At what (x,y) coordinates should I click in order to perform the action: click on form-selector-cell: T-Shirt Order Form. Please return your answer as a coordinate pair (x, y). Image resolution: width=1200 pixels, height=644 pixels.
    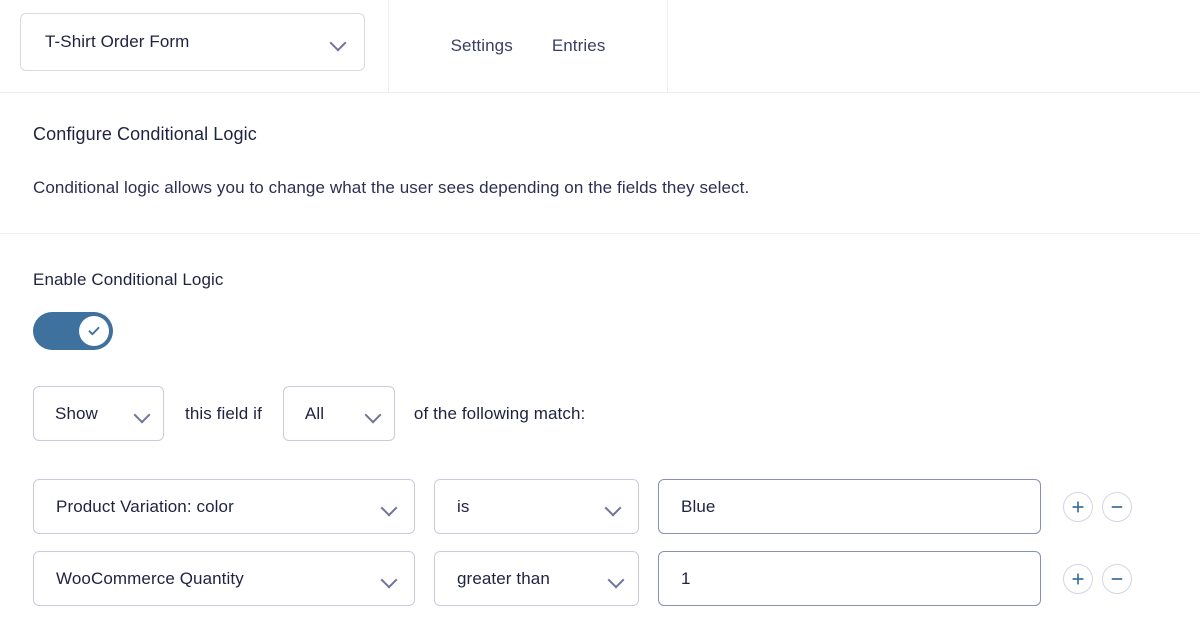
    Looking at the image, I should click on (194, 46).